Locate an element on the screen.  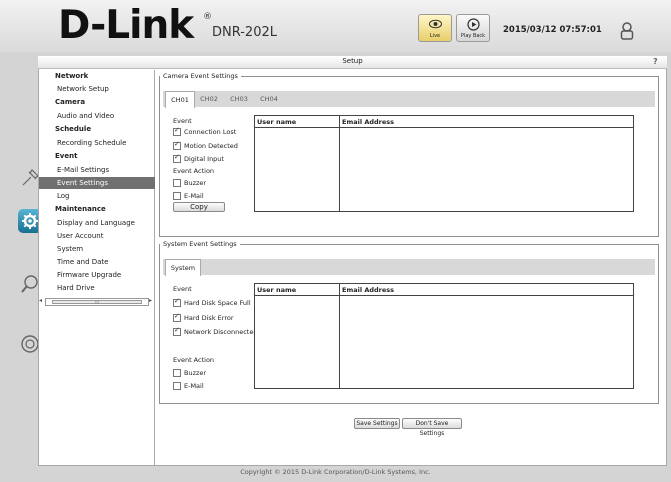
datetime-display: 2015/03/12 07:57:01 is located at coordinates (552, 30).